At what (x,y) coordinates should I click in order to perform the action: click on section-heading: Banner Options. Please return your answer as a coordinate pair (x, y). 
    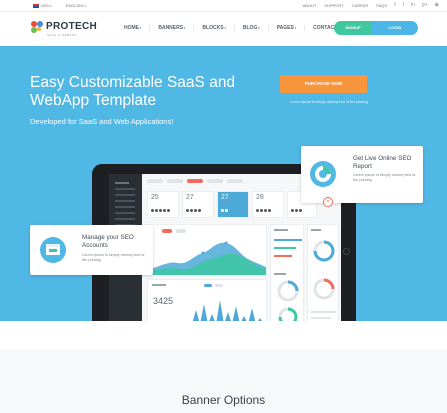
    Looking at the image, I should click on (223, 400).